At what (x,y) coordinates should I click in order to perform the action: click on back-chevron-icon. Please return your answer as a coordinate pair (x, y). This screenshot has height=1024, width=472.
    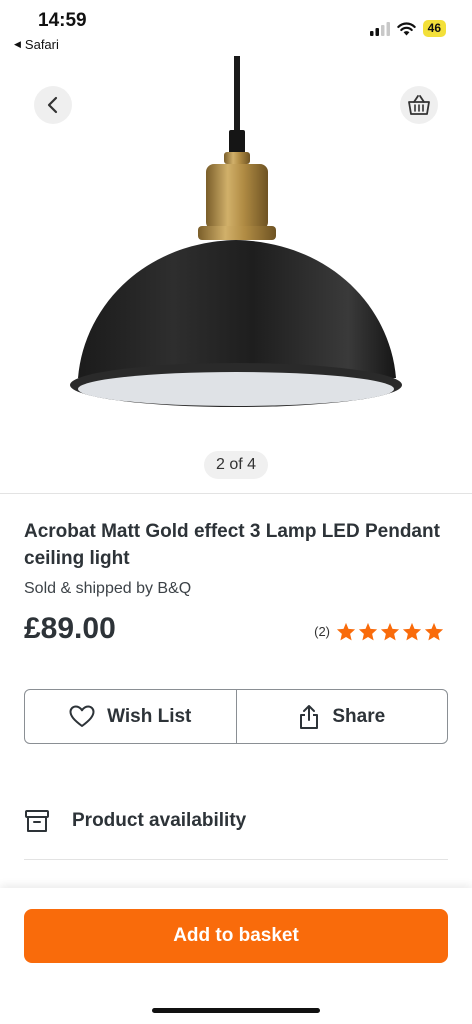
    Looking at the image, I should click on (52, 105).